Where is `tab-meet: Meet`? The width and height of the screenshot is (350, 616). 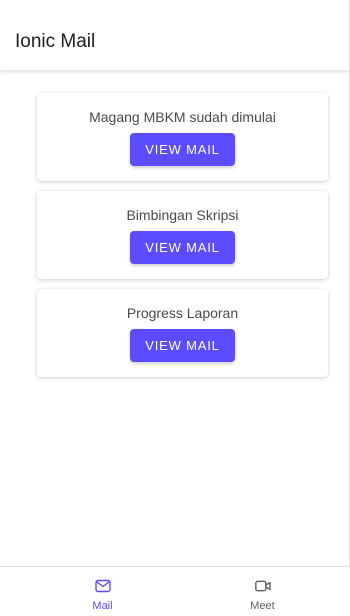 tab-meet: Meet is located at coordinates (262, 591).